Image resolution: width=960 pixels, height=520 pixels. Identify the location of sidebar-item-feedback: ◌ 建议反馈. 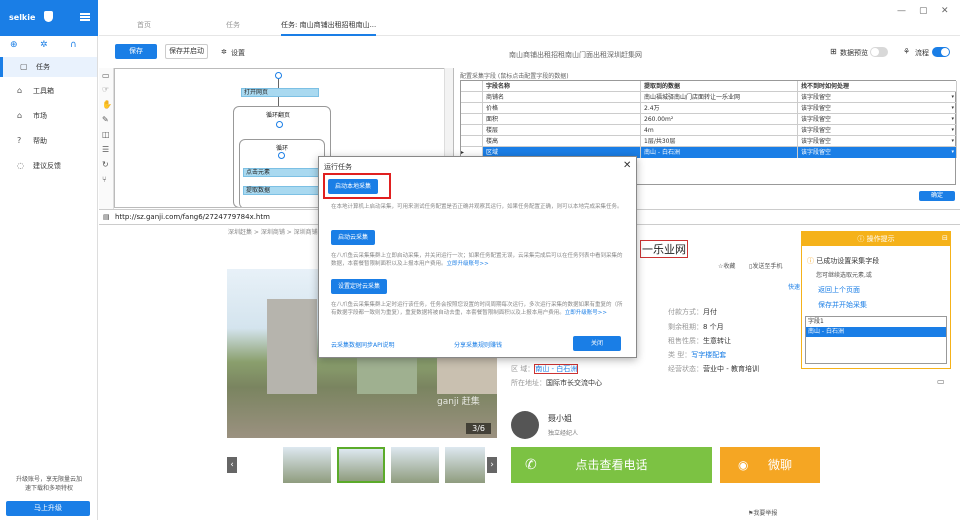
(48, 166).